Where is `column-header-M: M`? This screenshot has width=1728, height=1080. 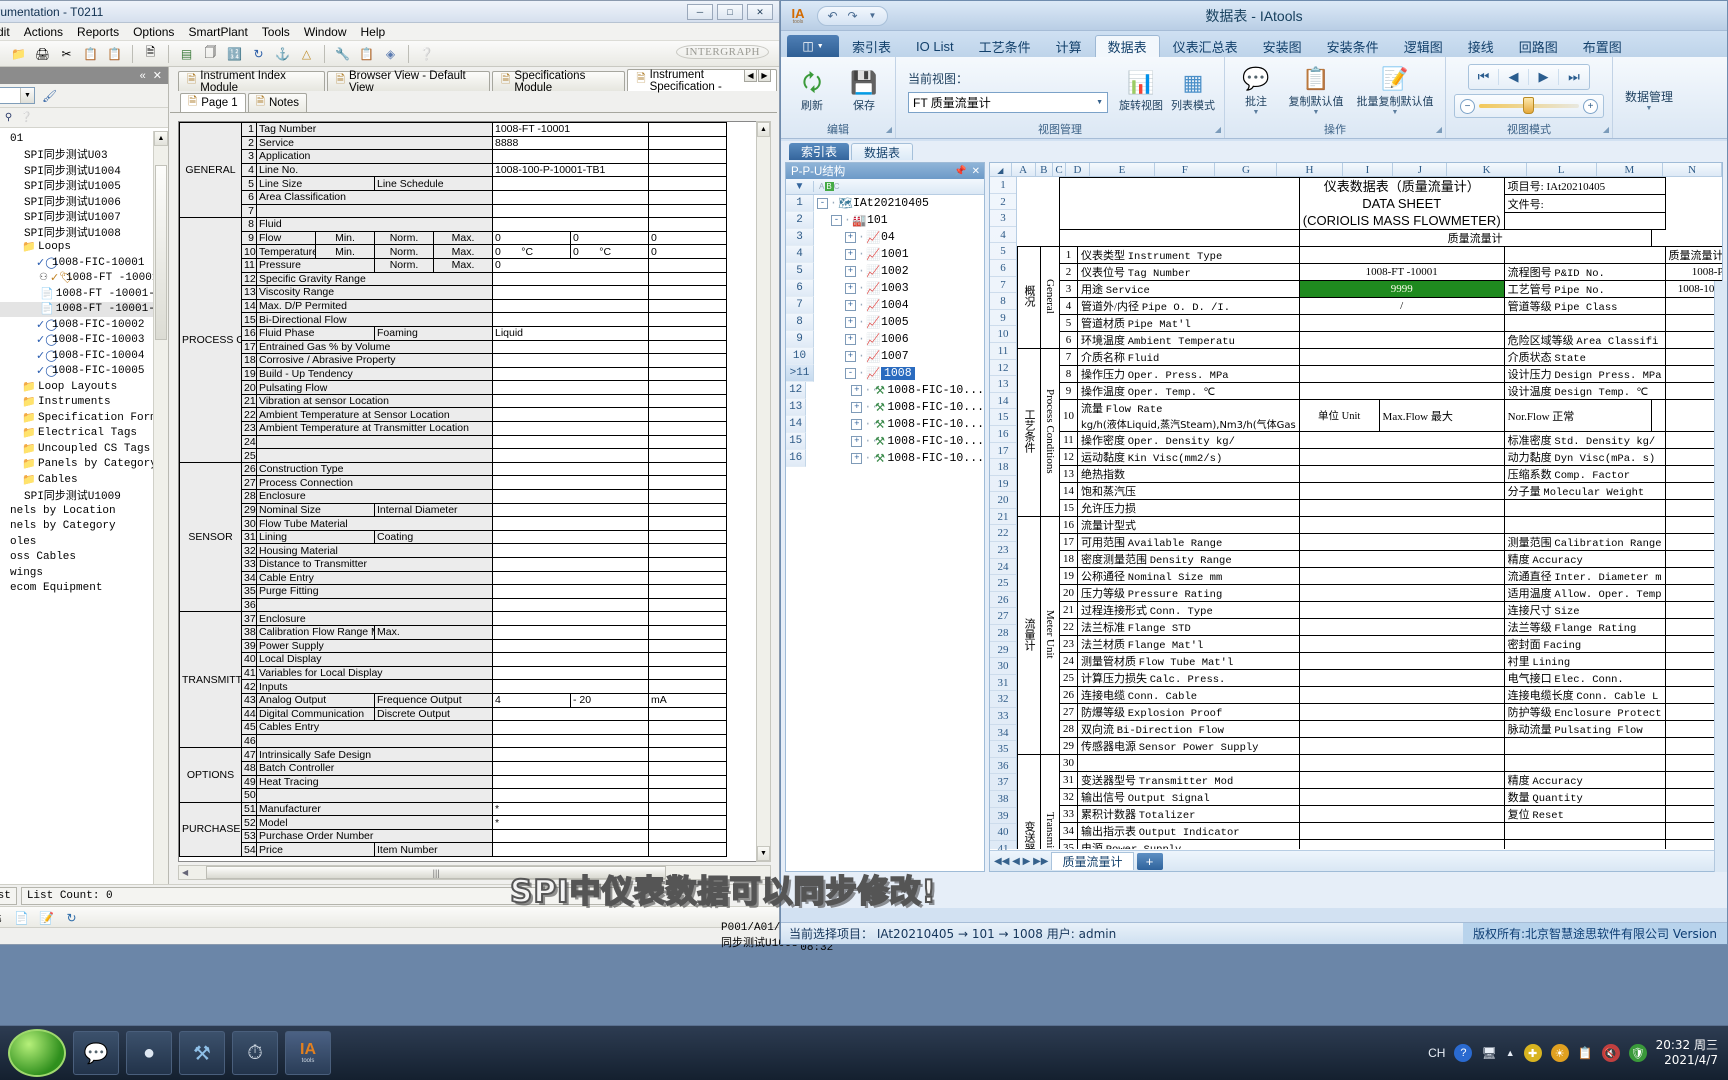
column-header-M: M is located at coordinates (1630, 169).